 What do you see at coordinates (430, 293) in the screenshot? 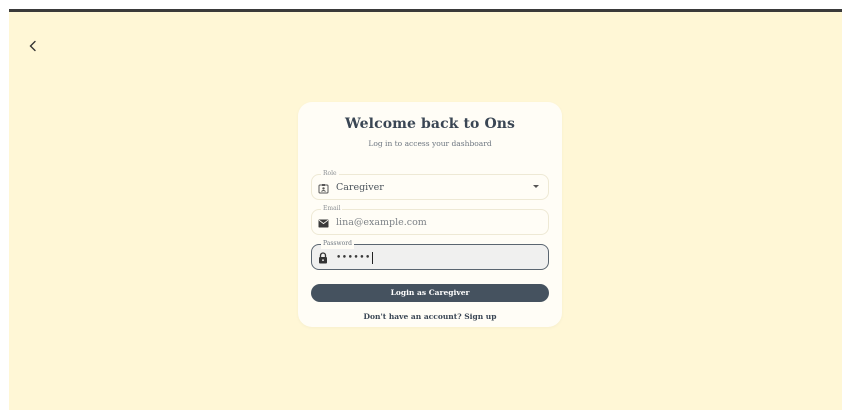
I see `login-button: Login as Caregiver` at bounding box center [430, 293].